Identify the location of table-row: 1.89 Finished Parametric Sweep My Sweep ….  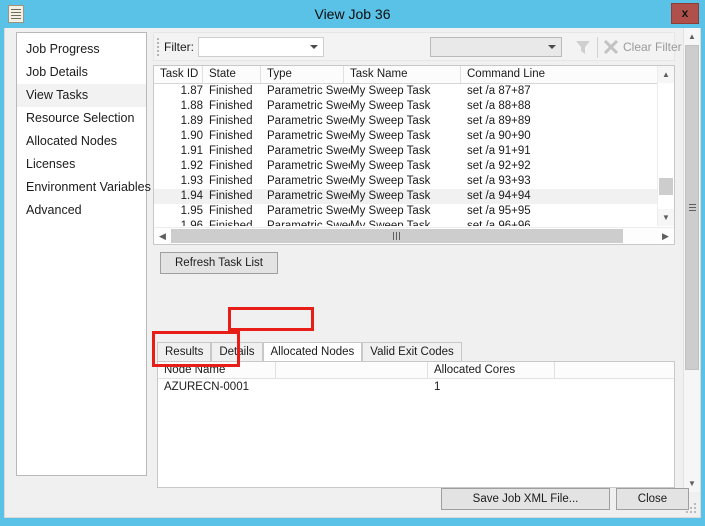
(405, 121).